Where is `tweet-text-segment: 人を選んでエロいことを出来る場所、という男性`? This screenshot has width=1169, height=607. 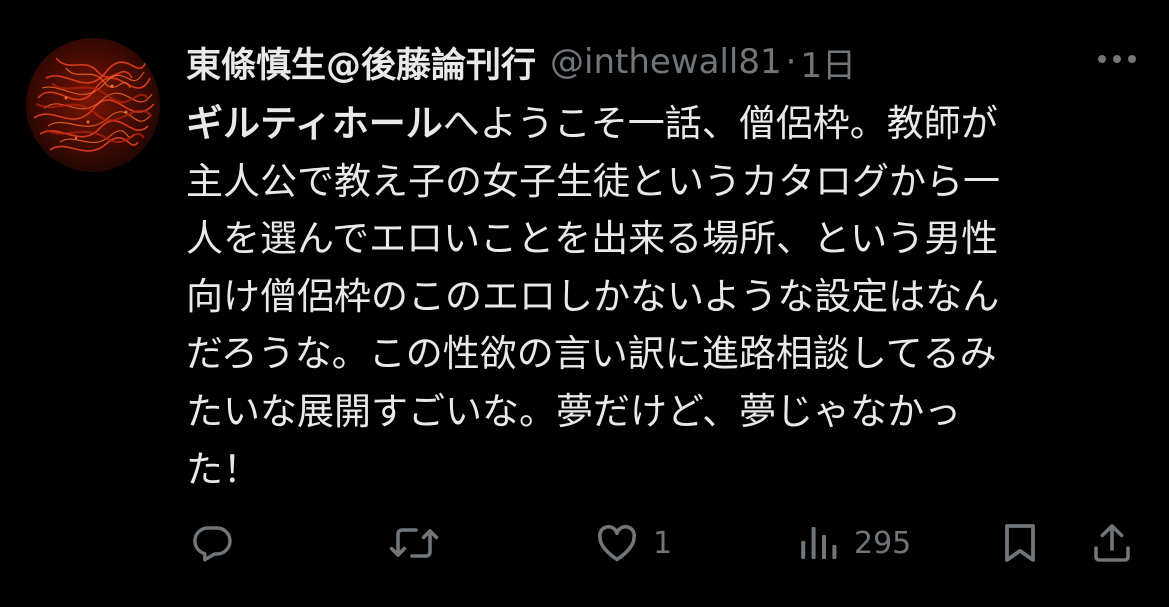 tweet-text-segment: 人を選んでエロいことを出来る場所、という男性 is located at coordinates (592, 239).